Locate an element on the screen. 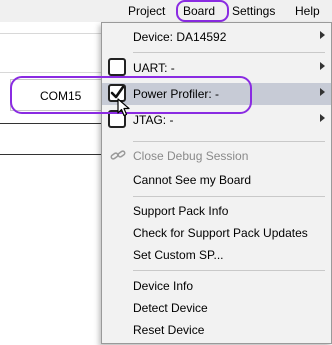 The image size is (332, 345). detect-device-label: Detect Device is located at coordinates (170, 308).